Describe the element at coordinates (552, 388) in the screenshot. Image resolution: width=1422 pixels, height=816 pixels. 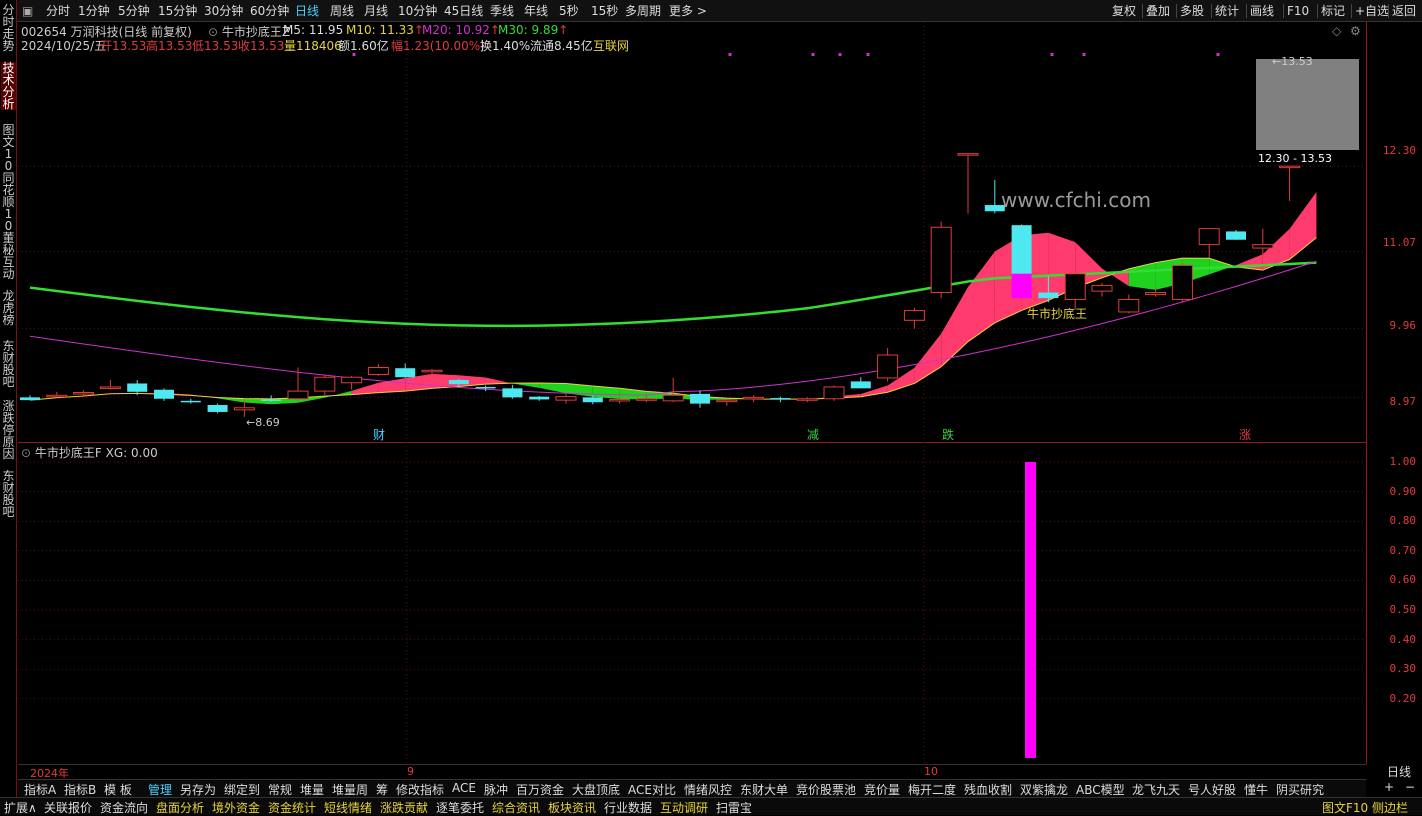
I see `ma-band-segment` at that location.